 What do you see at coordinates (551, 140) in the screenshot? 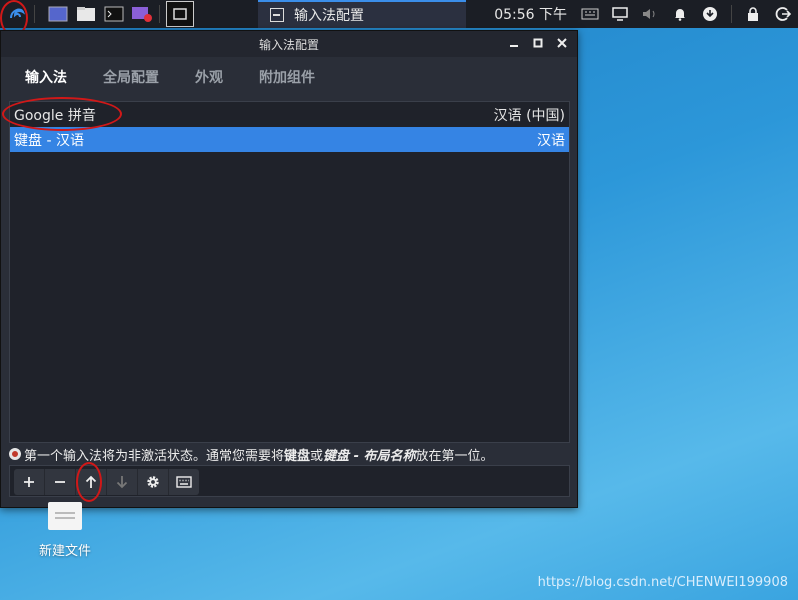
I see `input-method-language: 汉语` at bounding box center [551, 140].